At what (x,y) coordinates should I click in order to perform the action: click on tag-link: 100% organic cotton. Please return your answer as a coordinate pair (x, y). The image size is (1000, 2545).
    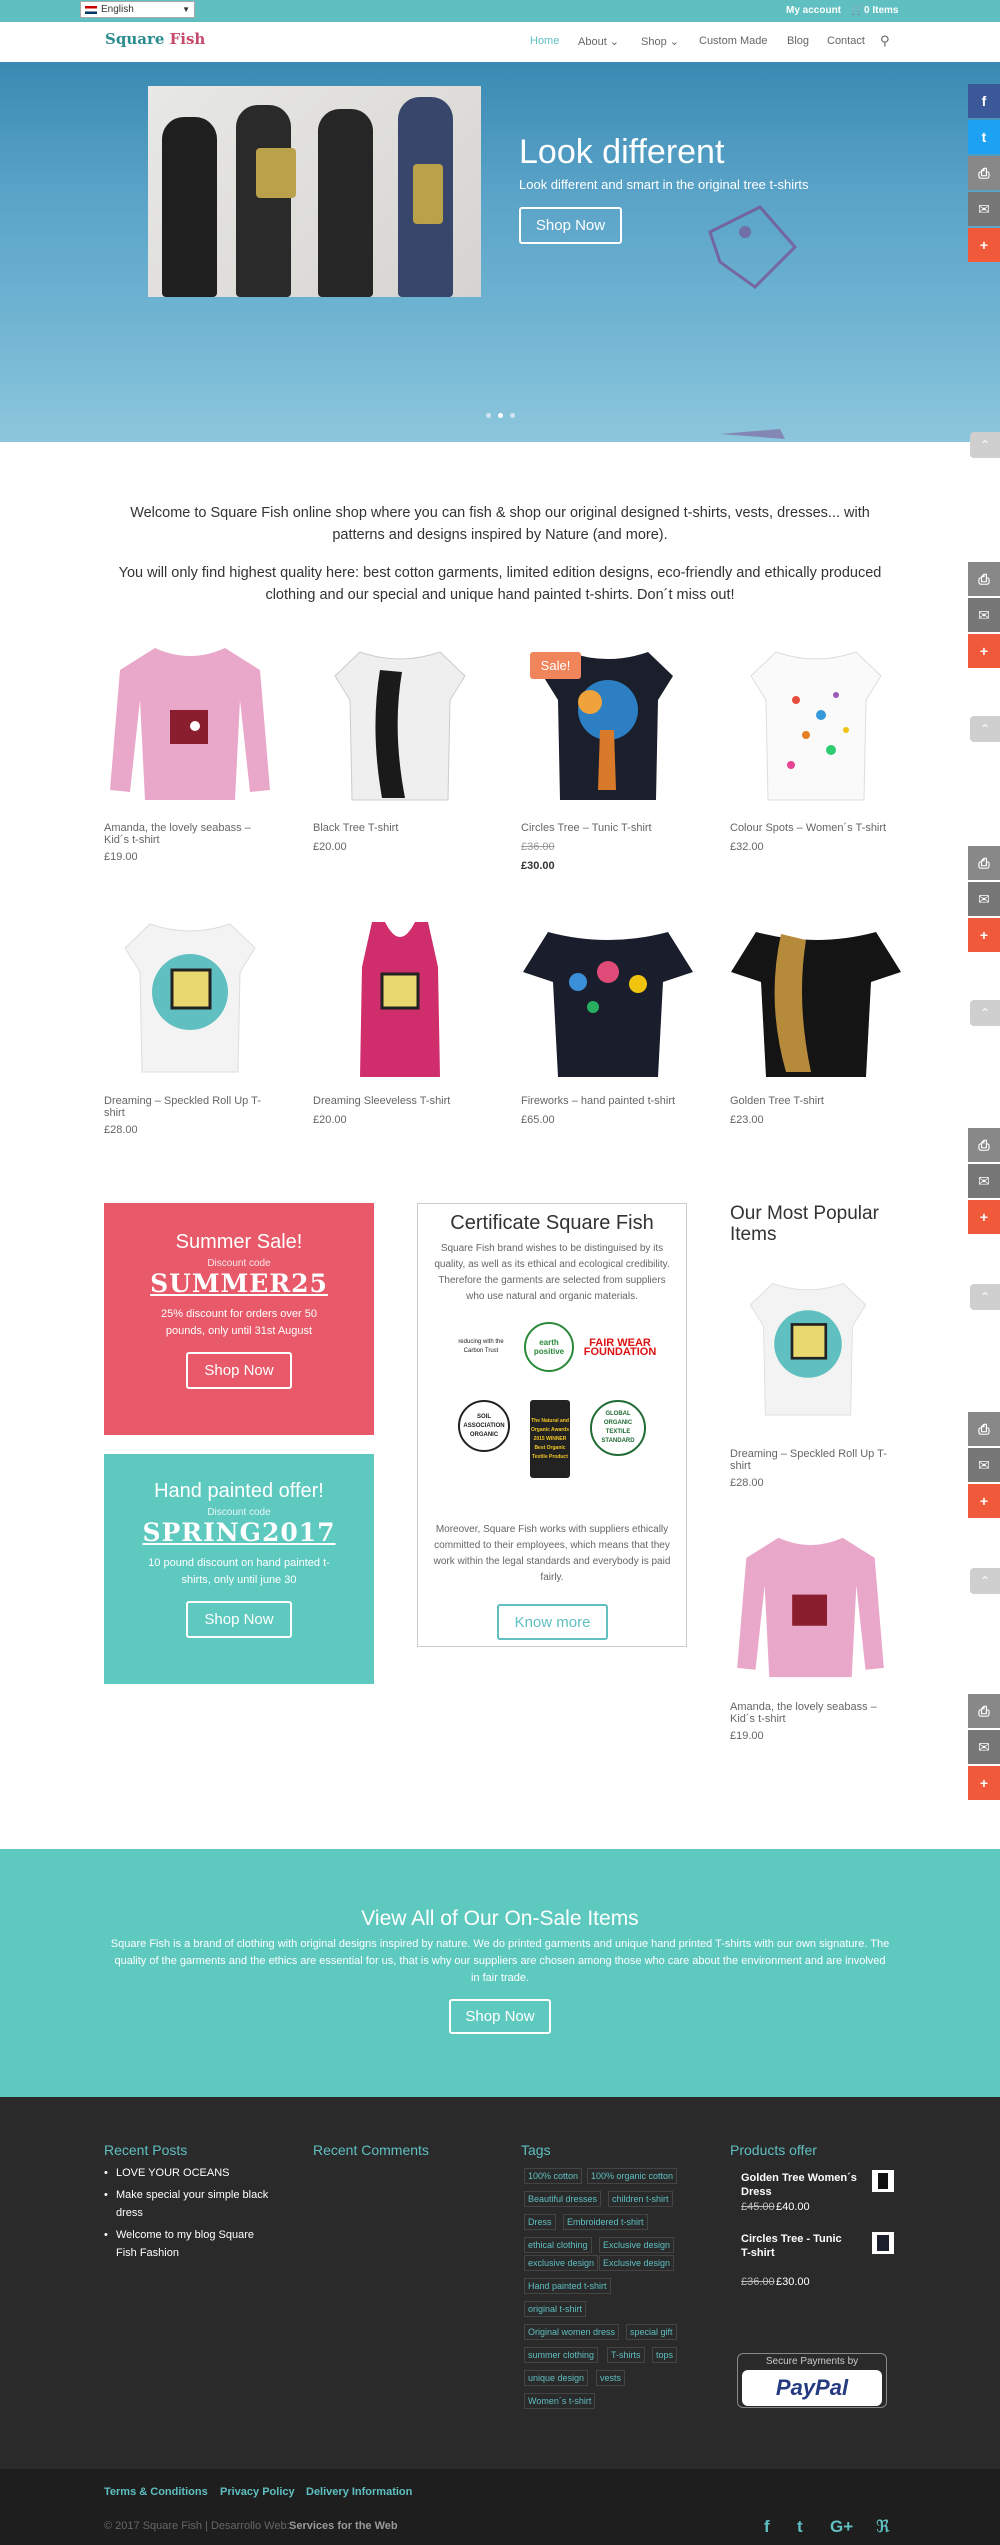
    Looking at the image, I should click on (632, 2176).